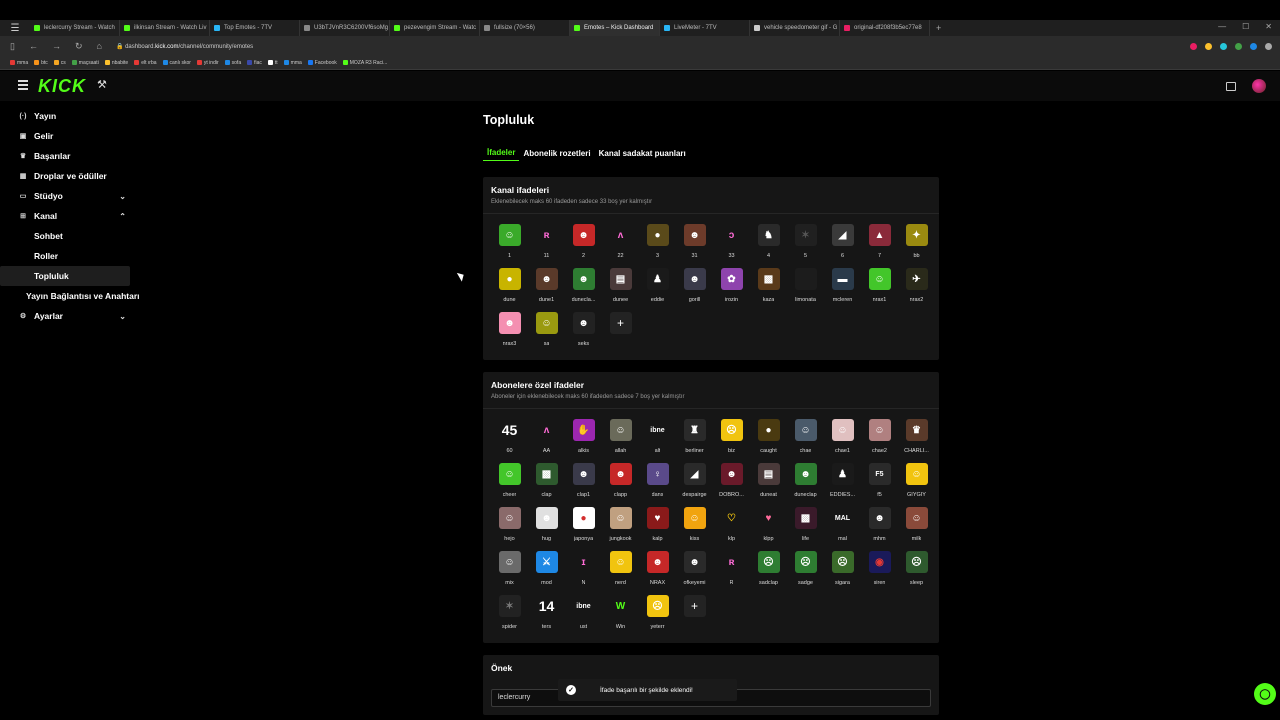 Image resolution: width=1280 pixels, height=720 pixels. I want to click on sidebar-subitem-roller: Roller, so click(70, 256).